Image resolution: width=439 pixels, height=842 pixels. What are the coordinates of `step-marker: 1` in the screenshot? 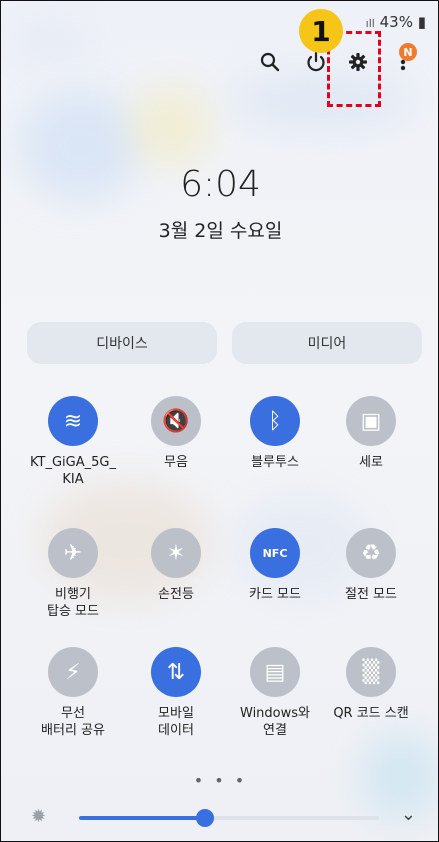 It's located at (321, 31).